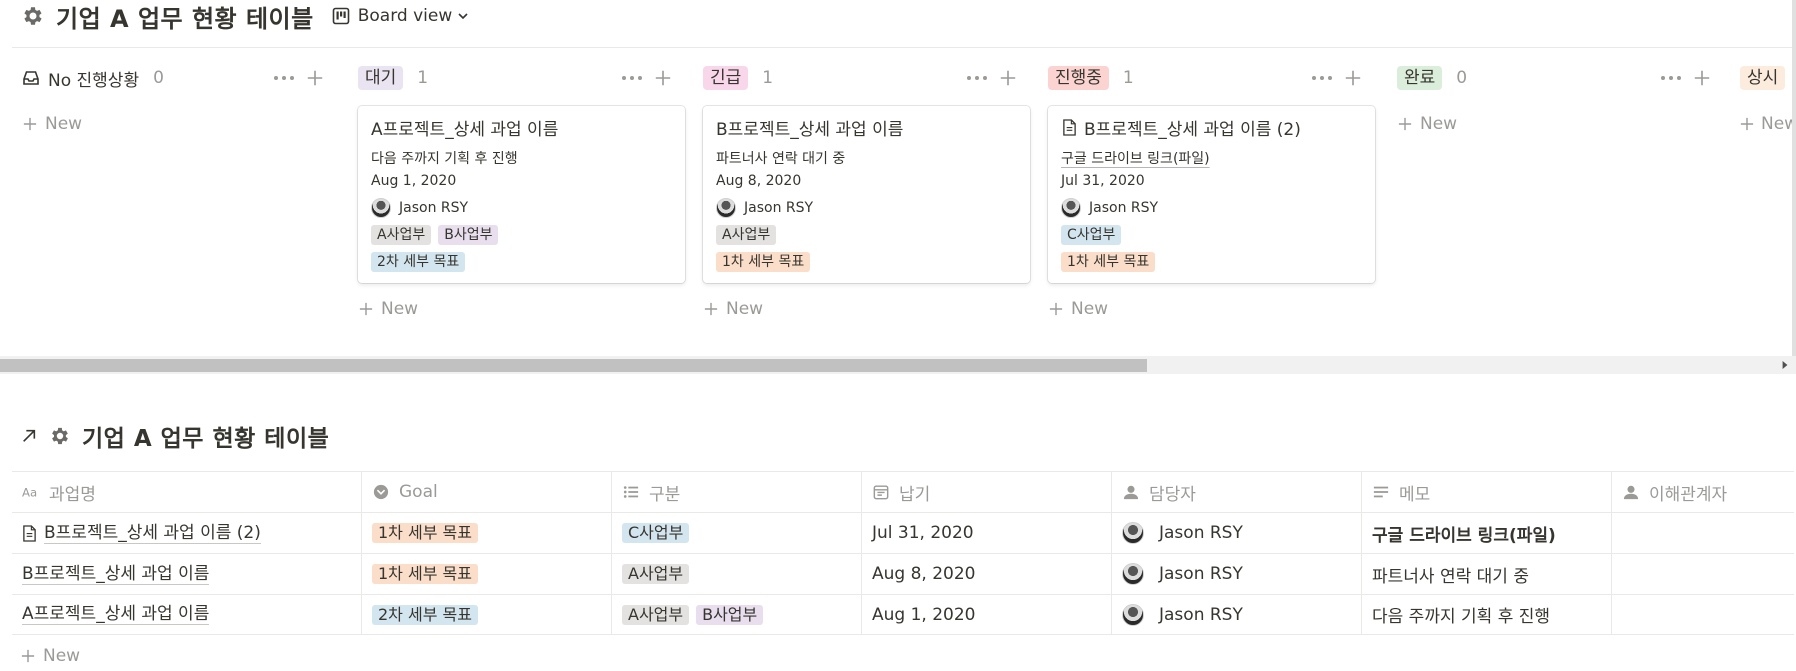 Image resolution: width=1796 pixels, height=671 pixels. I want to click on column-header-goal: Goal, so click(487, 492).